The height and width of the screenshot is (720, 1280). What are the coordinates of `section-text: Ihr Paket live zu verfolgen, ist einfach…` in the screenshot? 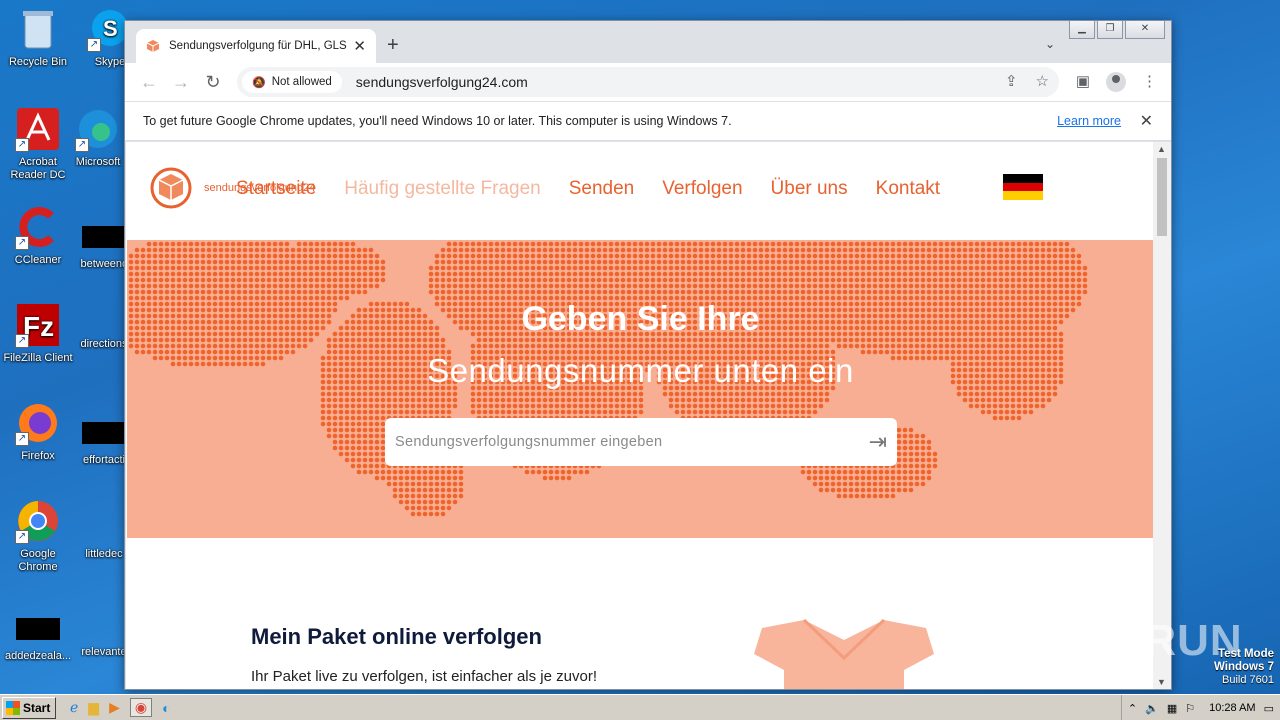 It's located at (424, 676).